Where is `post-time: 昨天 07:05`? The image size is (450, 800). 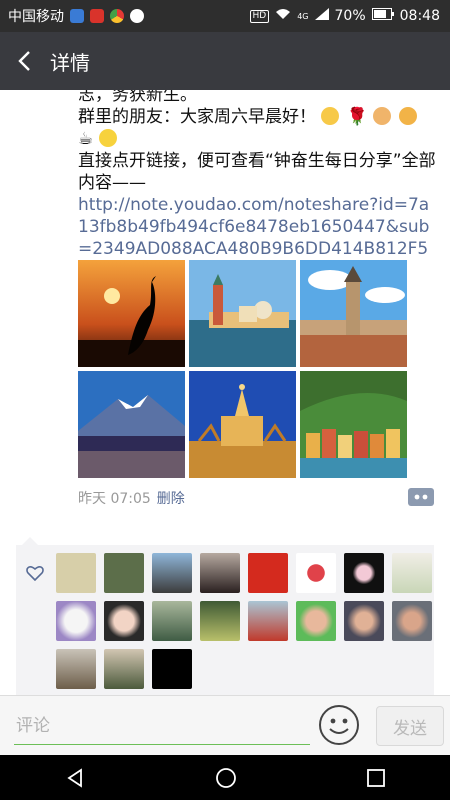
post-time: 昨天 07:05 is located at coordinates (114, 499).